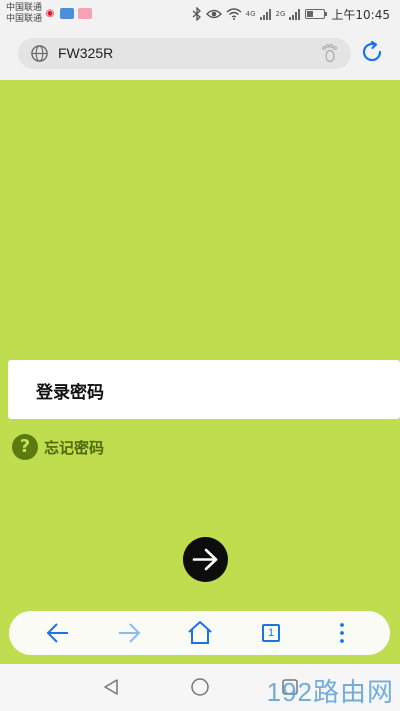  I want to click on refresh-icon, so click(372, 52).